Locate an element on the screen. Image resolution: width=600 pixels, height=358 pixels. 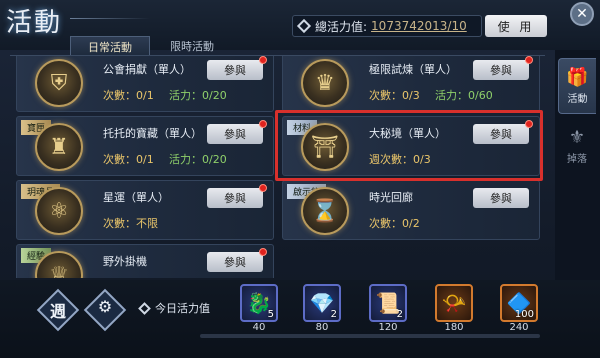
activity-card: ♛ 極限試煉（單人） 次數：0/3 活力：0/60 參與 is located at coordinates (411, 84).